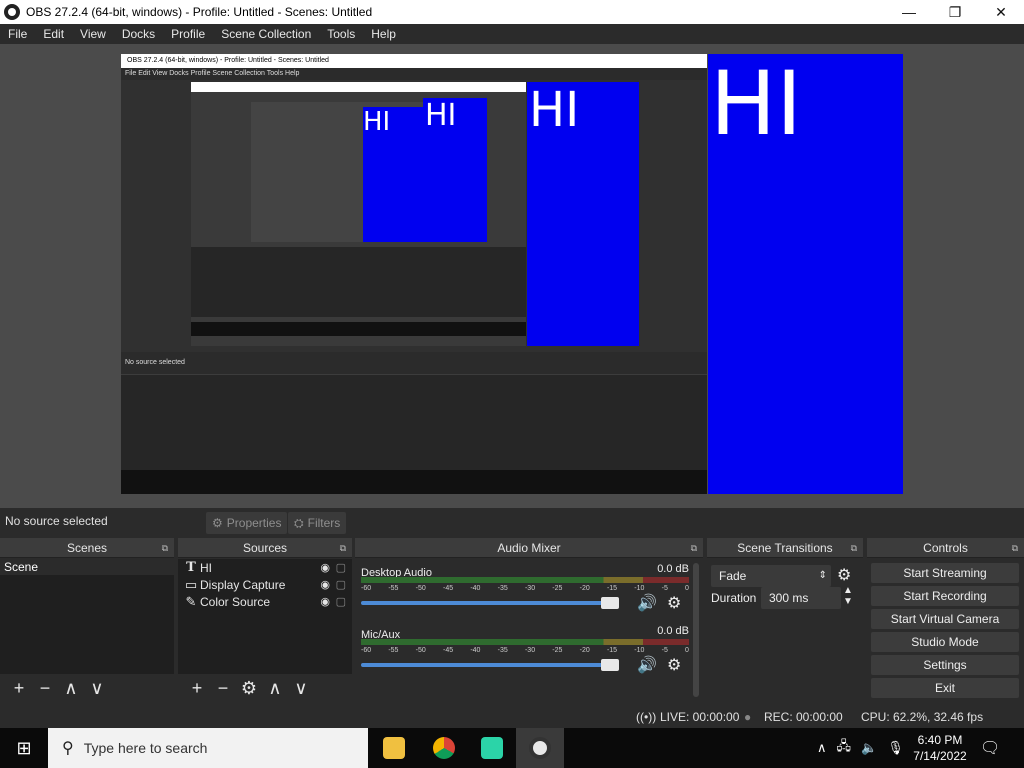 Image resolution: width=1024 pixels, height=768 pixels. I want to click on cpu-stats: CPU: 62.2%, 32.46 fps, so click(922, 717).